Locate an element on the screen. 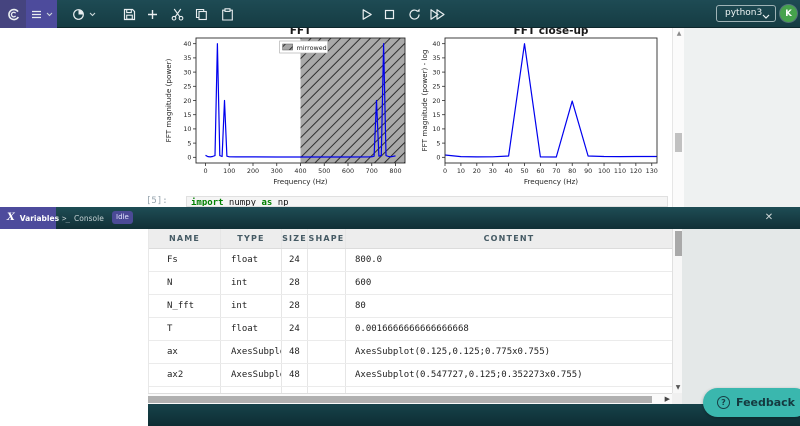  cell-name: N is located at coordinates (185, 283).